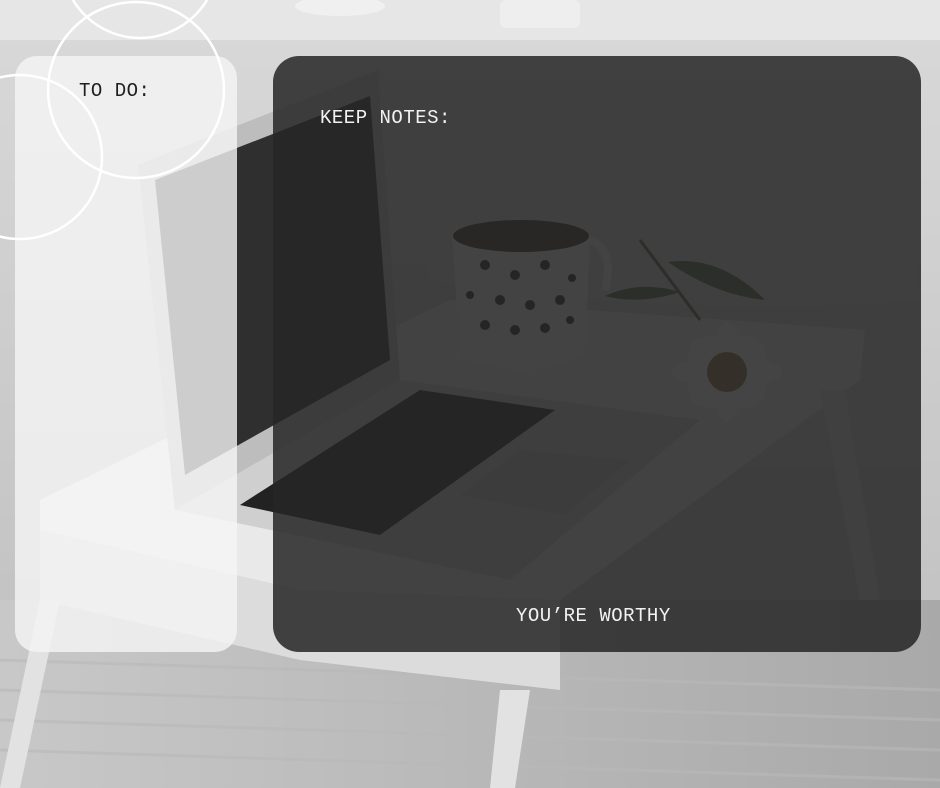  I want to click on affirmation-text: YOU’RE WORTHY, so click(593, 616).